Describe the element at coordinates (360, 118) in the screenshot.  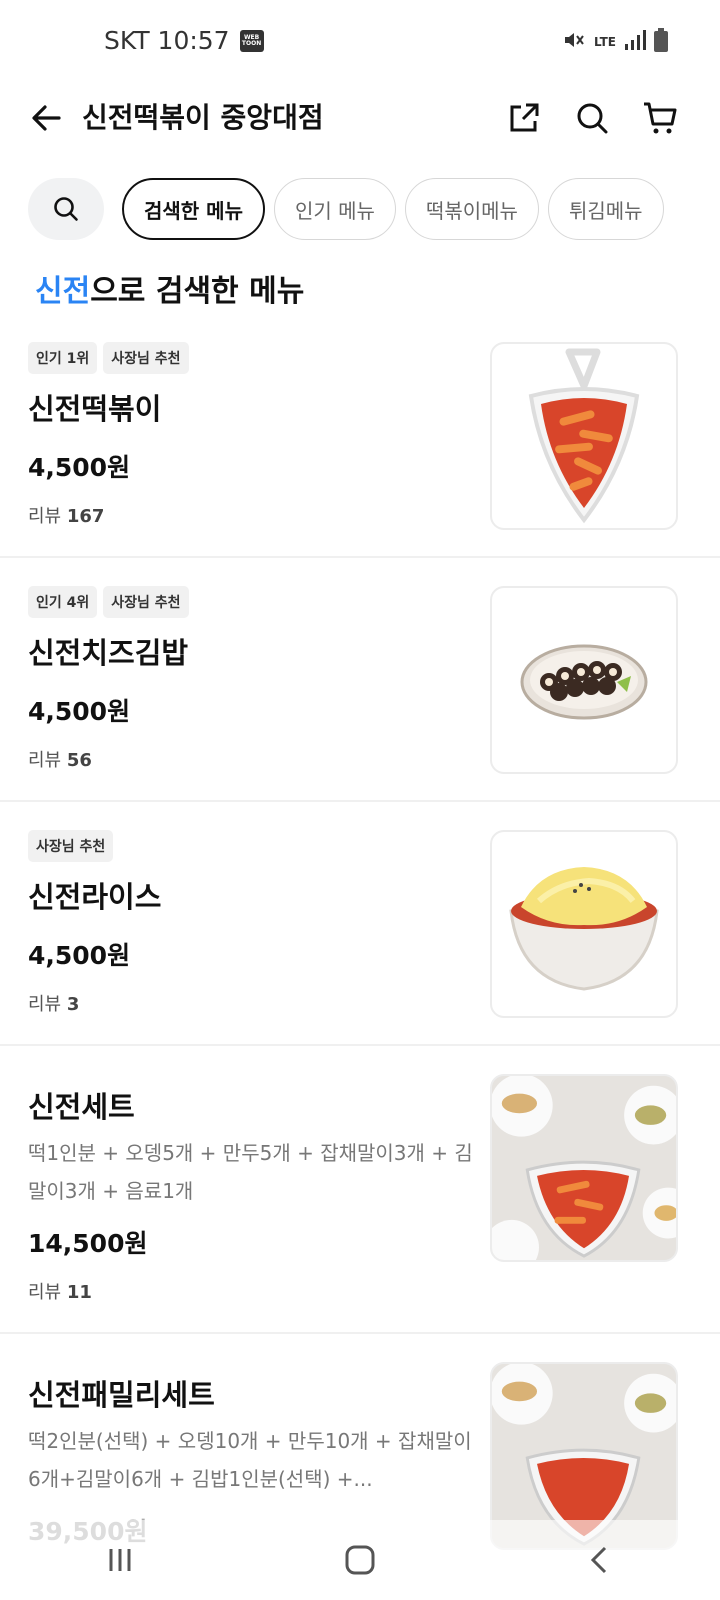
I see `app-header: 신전떡볶이 중앙대점` at that location.